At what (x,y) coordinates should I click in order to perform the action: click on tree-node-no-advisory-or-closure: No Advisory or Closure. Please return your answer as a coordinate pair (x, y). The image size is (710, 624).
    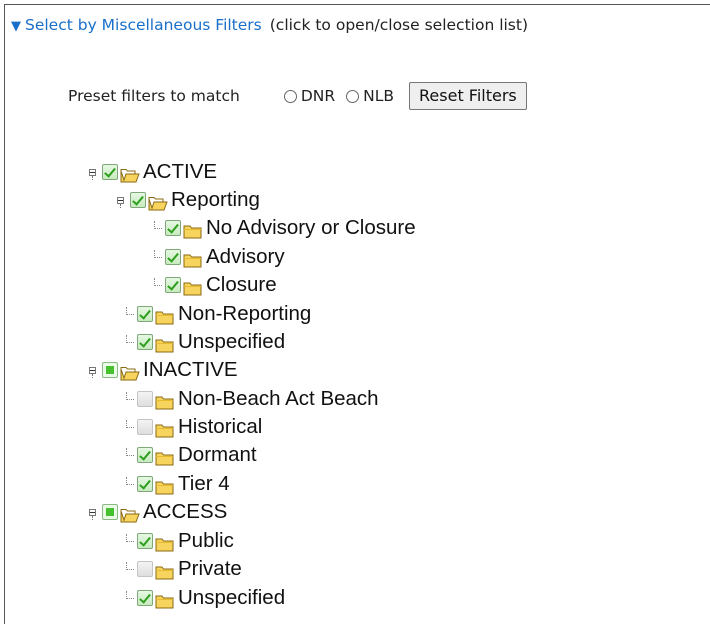
    Looking at the image, I should click on (283, 228).